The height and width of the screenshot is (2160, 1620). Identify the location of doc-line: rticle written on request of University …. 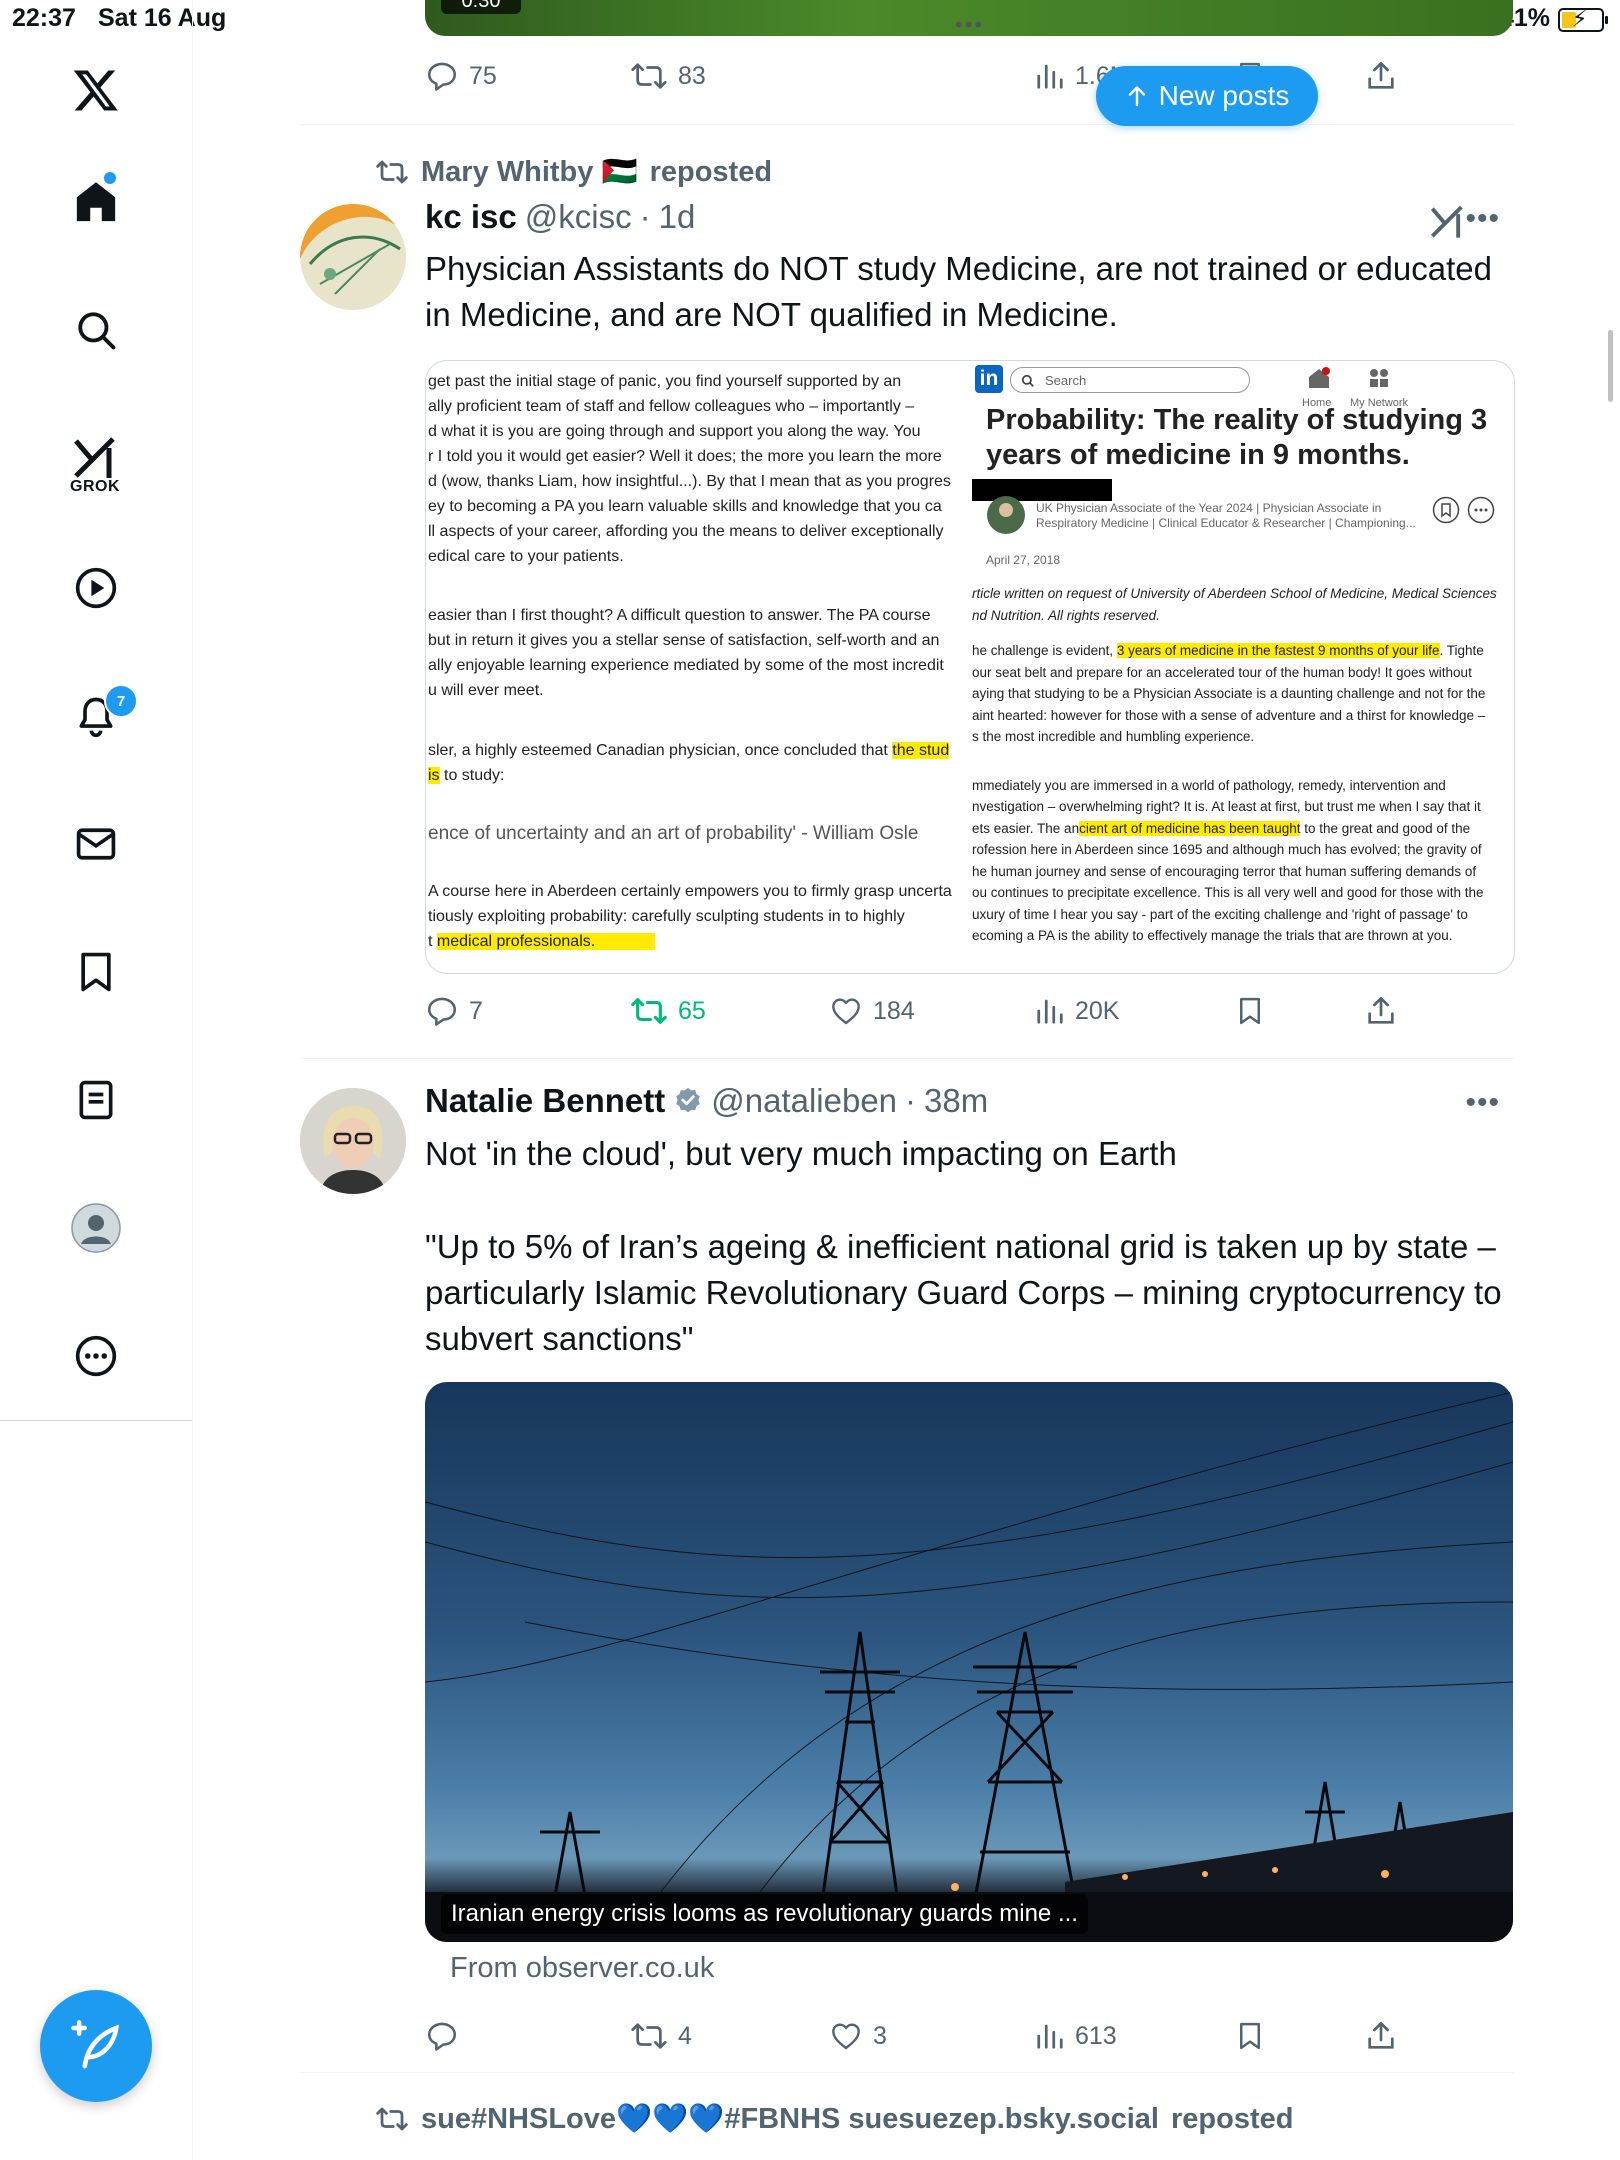
(1234, 593).